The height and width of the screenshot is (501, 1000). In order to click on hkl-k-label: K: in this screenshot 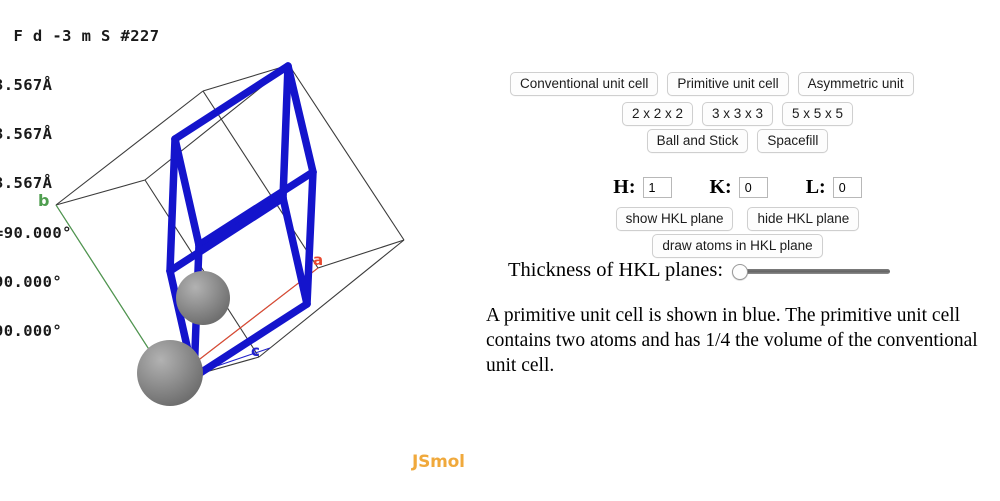, I will do `click(720, 187)`.